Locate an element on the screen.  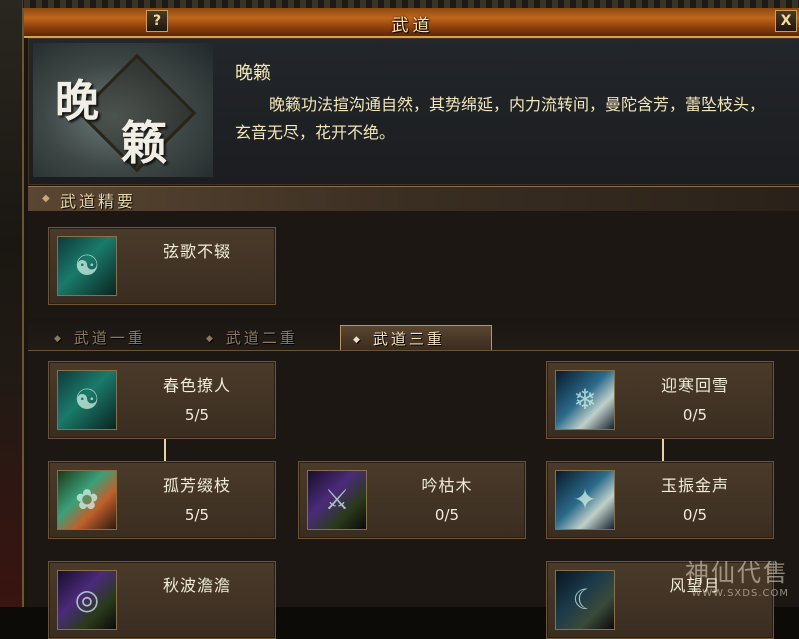
watermark: 神仙代售 WWW.SXDS.COM is located at coordinates (737, 576).